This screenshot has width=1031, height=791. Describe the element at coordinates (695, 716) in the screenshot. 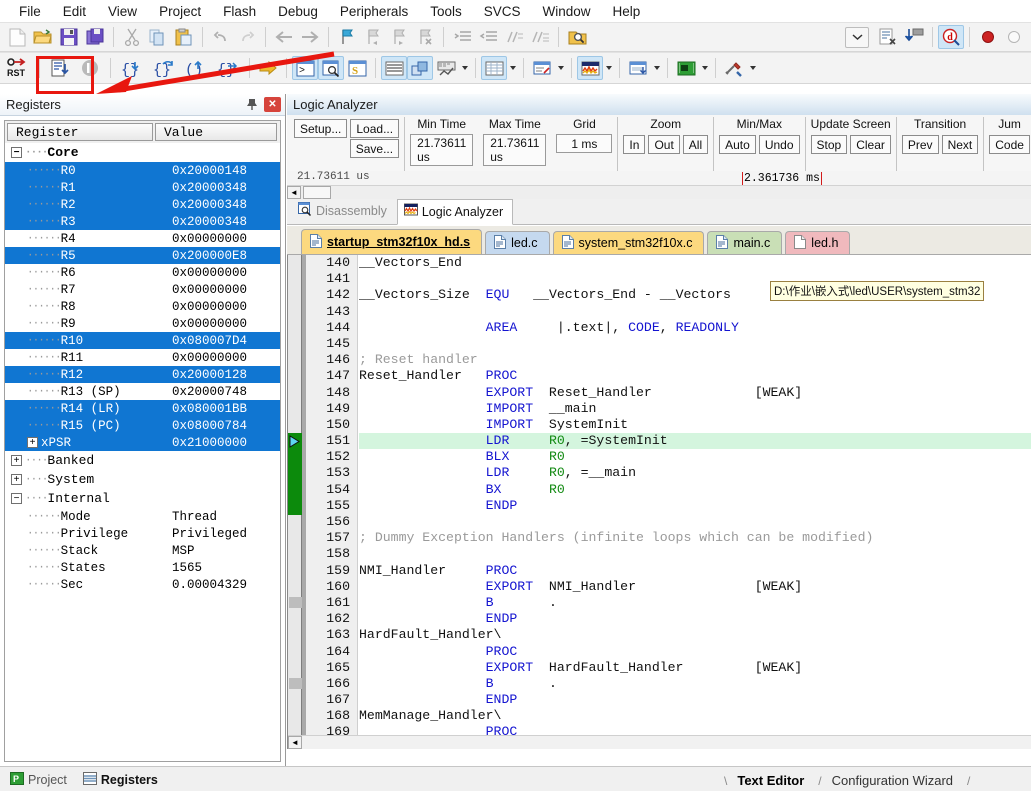

I see `code-line: MemManage_Handler\` at that location.